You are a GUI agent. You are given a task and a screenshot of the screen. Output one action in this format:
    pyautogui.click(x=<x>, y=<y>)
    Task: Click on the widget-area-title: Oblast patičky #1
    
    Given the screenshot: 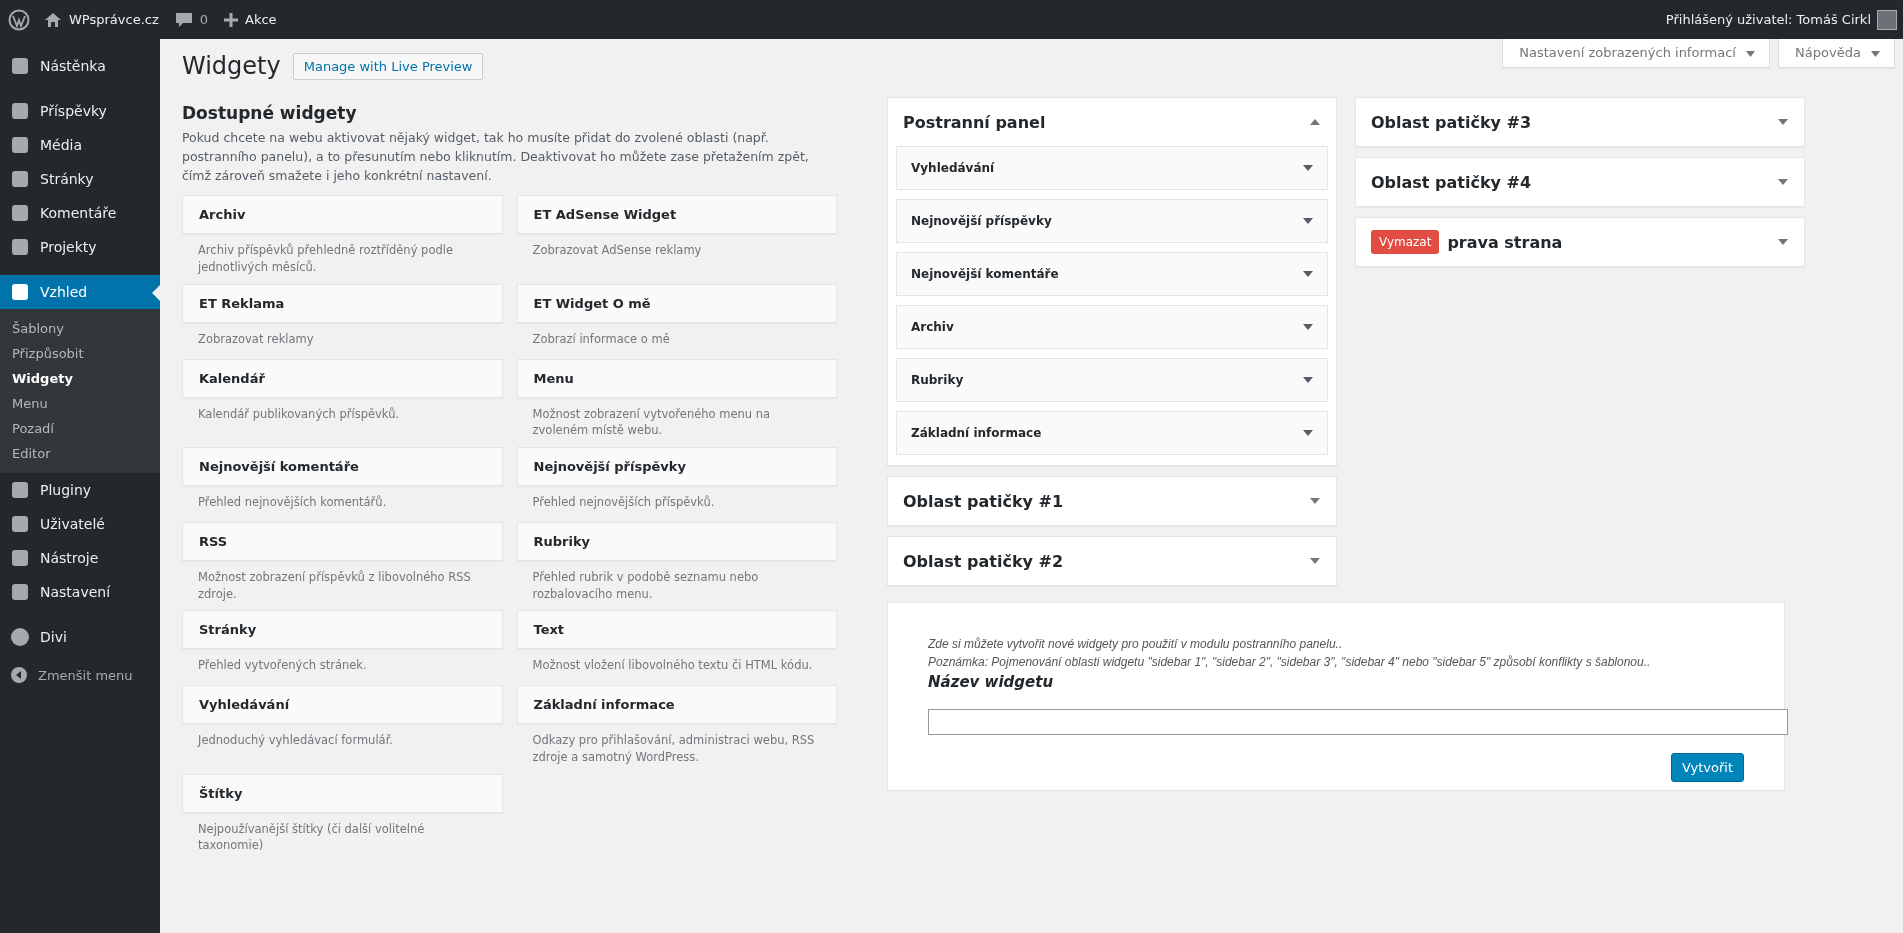 What is the action you would take?
    pyautogui.click(x=983, y=501)
    